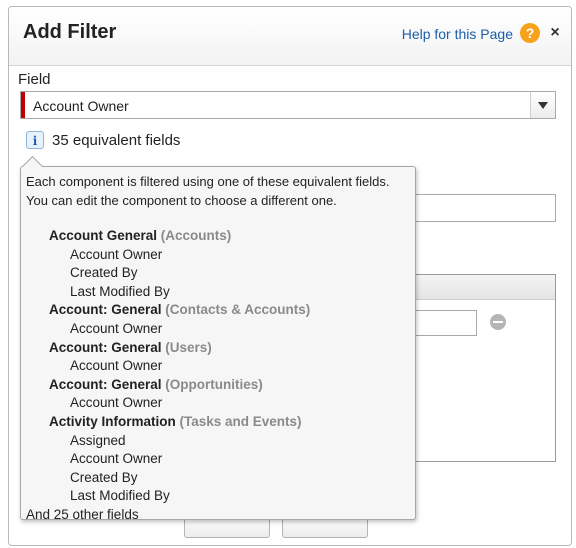 This screenshot has height=548, width=576. Describe the element at coordinates (555, 33) in the screenshot. I see `close-icon: ×` at that location.